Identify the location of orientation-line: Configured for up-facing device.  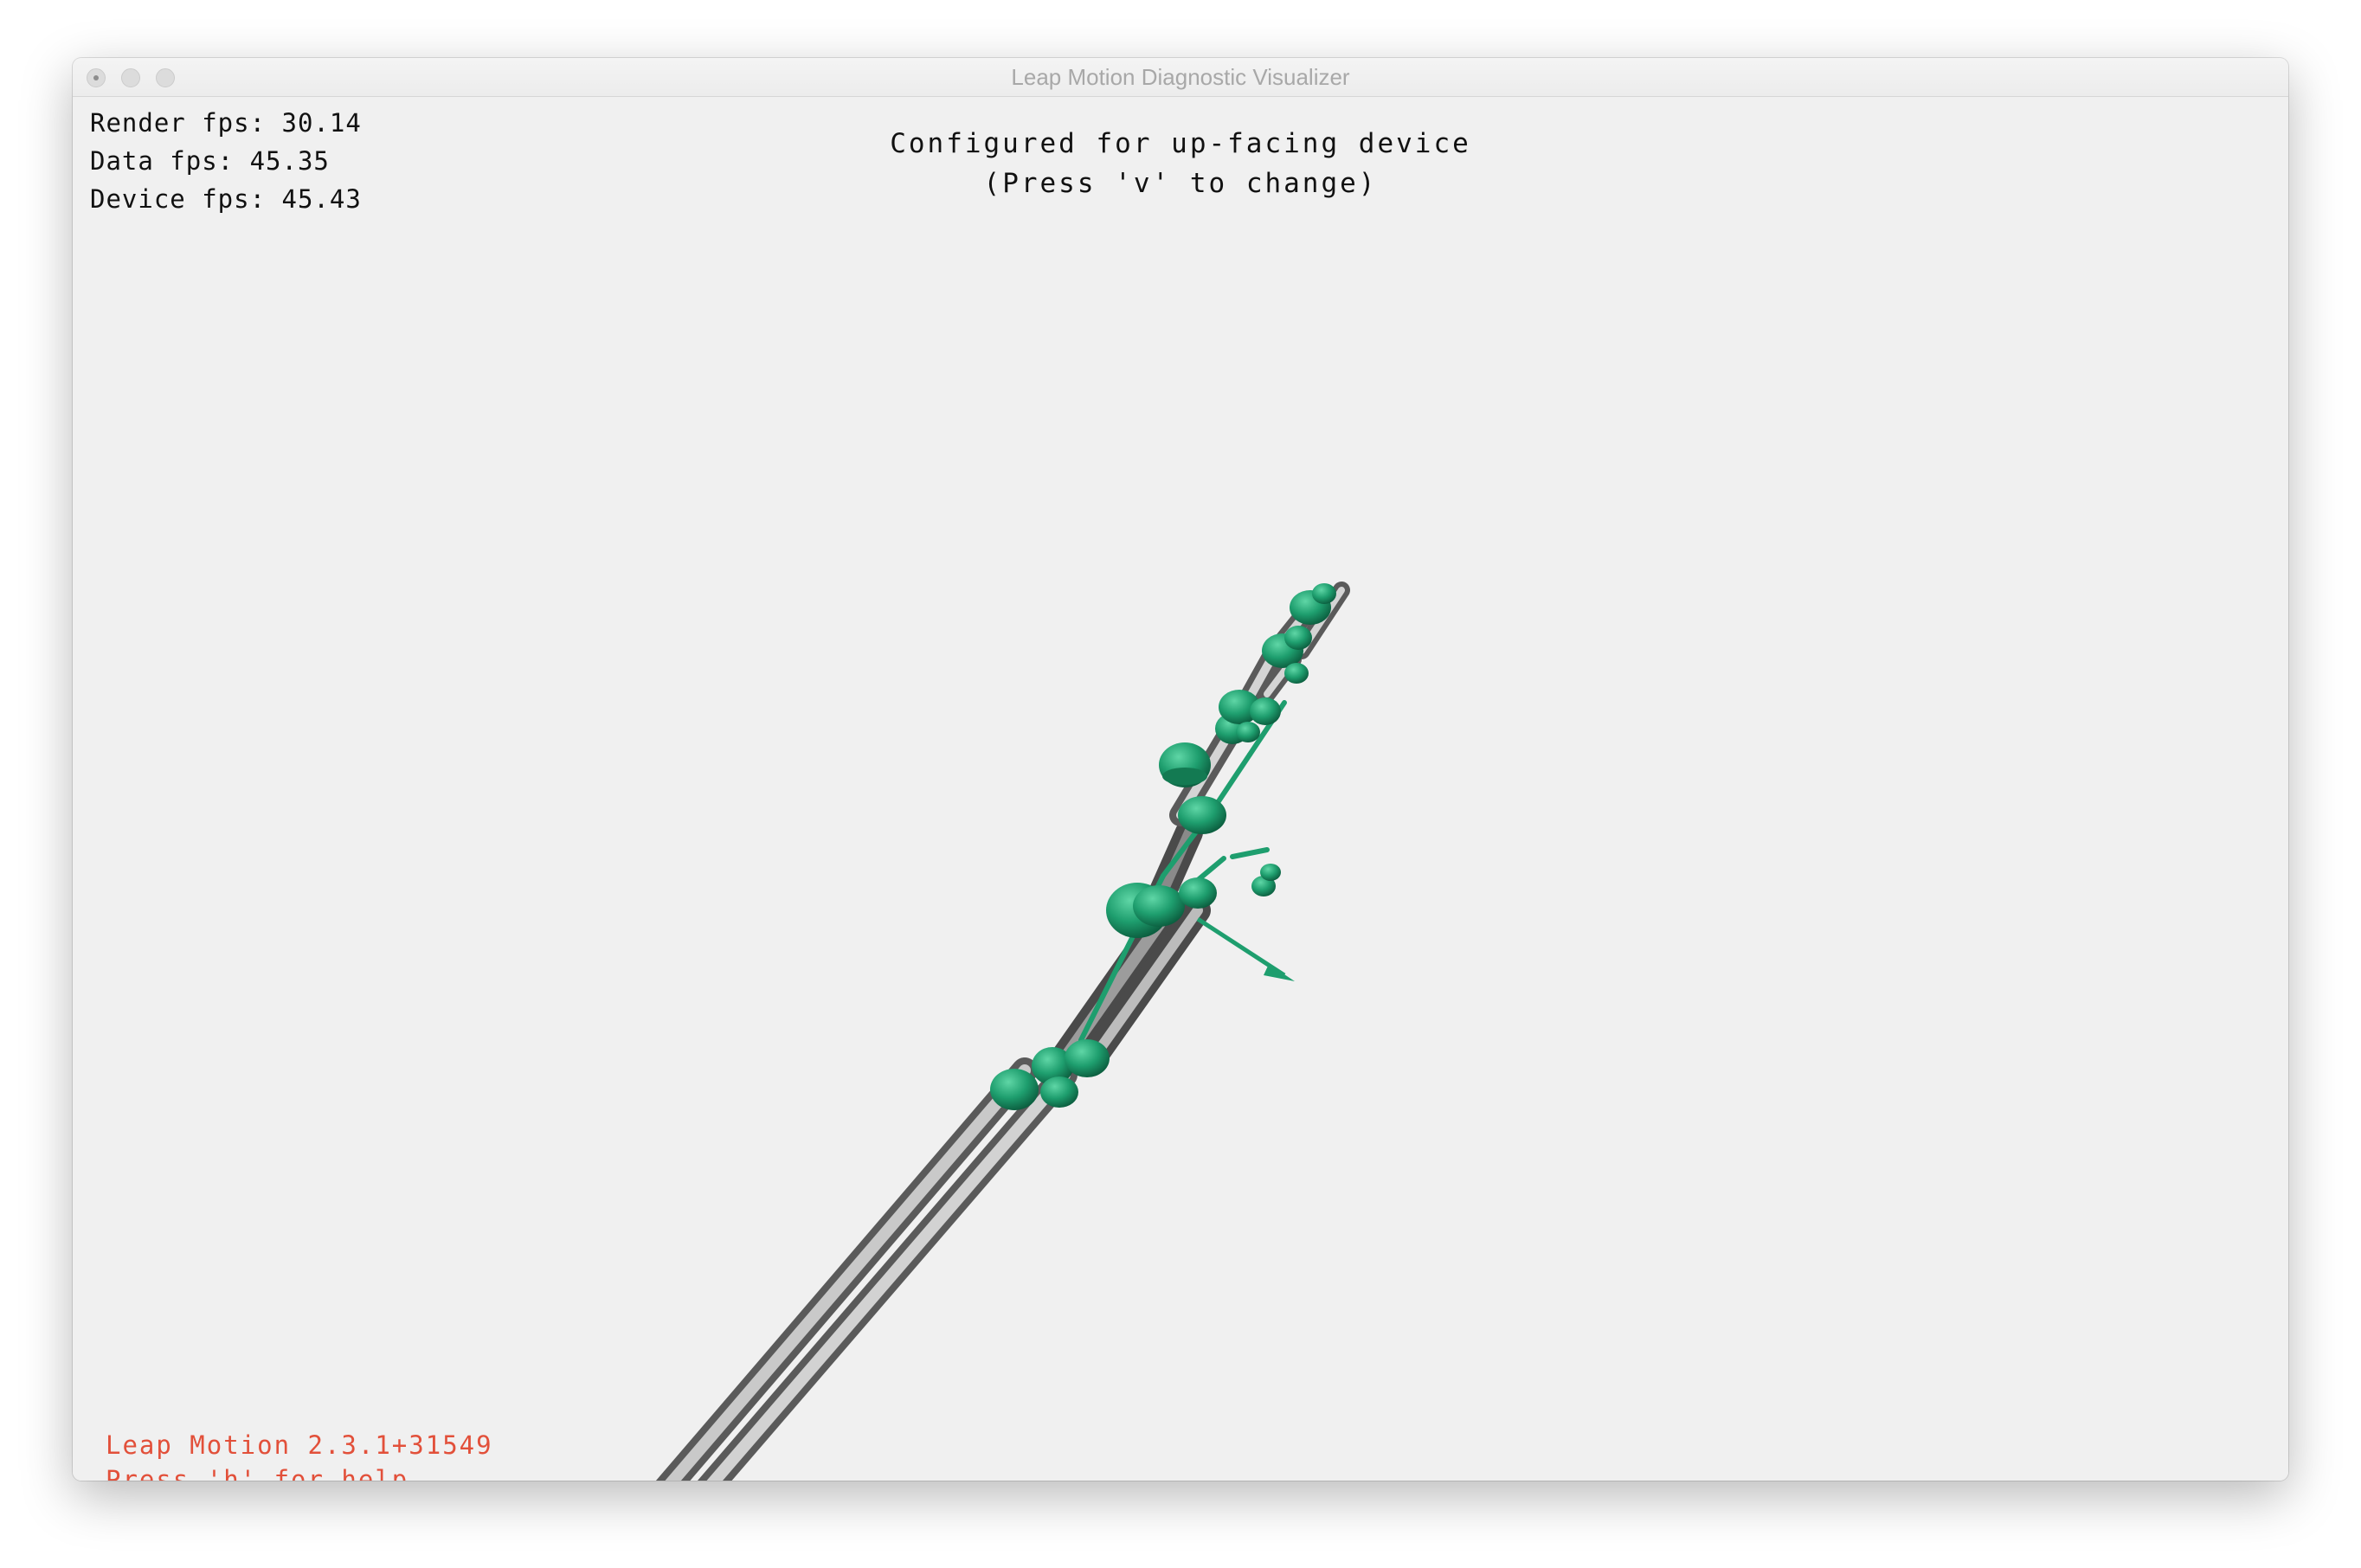
(1180, 143).